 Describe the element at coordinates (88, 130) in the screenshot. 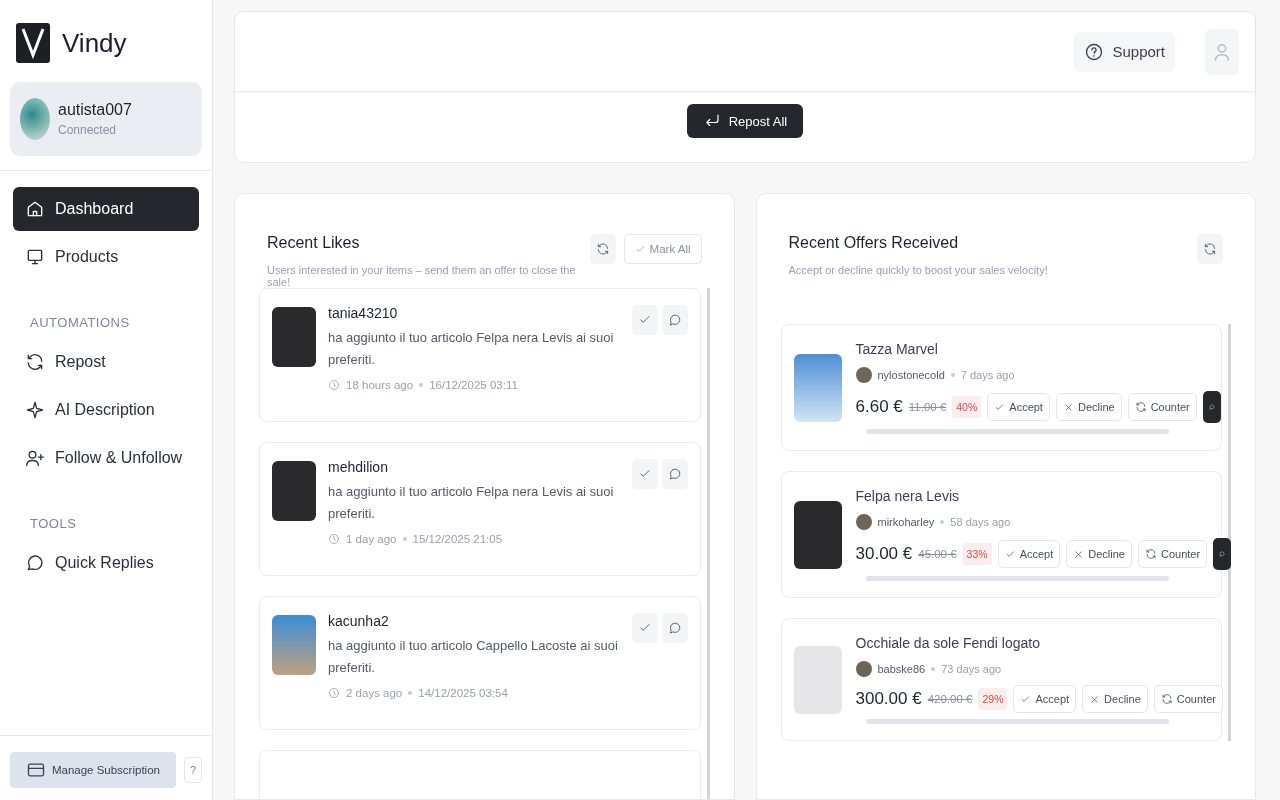

I see `account-status: Connected` at that location.